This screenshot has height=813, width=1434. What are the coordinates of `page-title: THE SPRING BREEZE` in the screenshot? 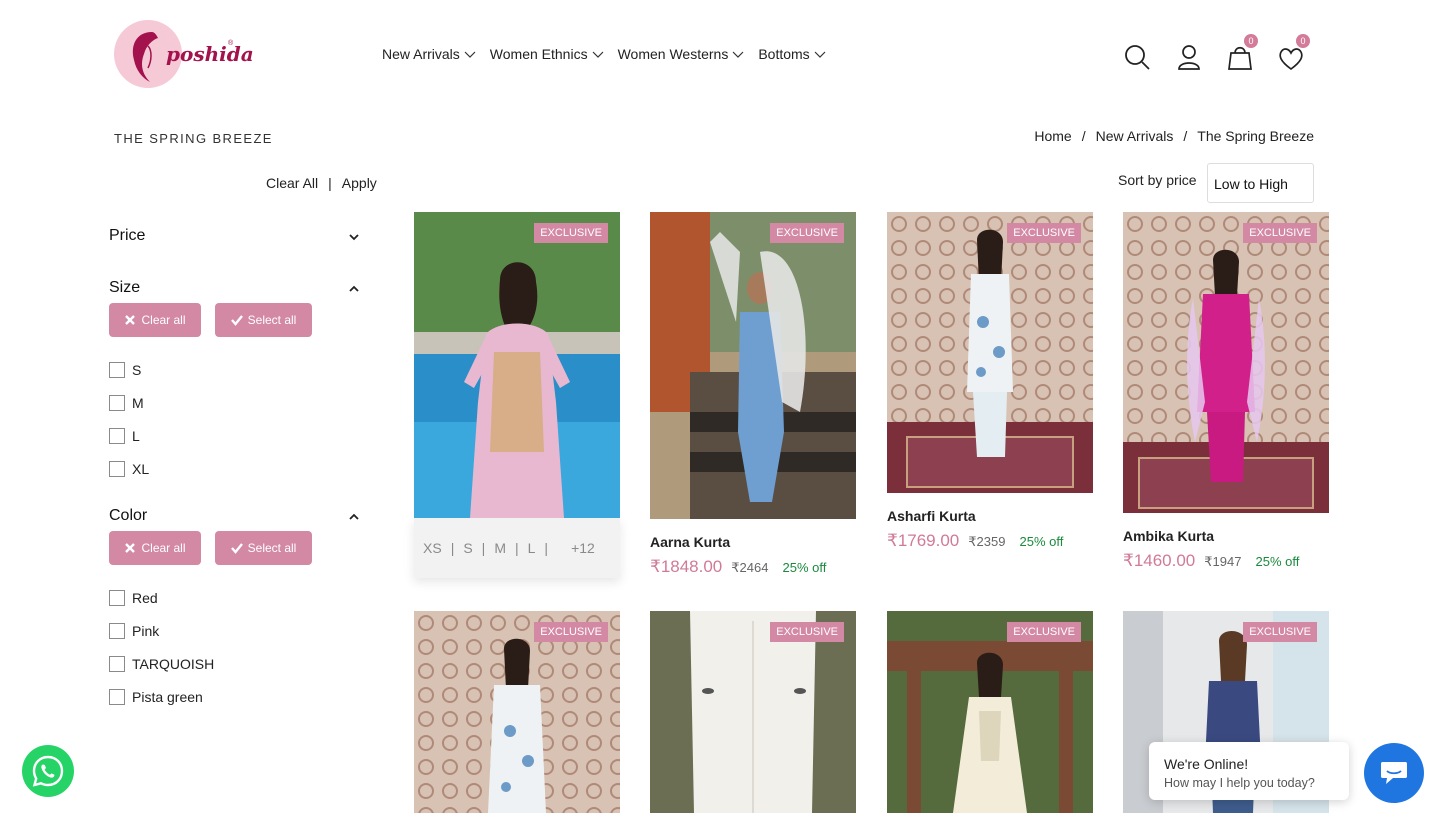 It's located at (193, 138).